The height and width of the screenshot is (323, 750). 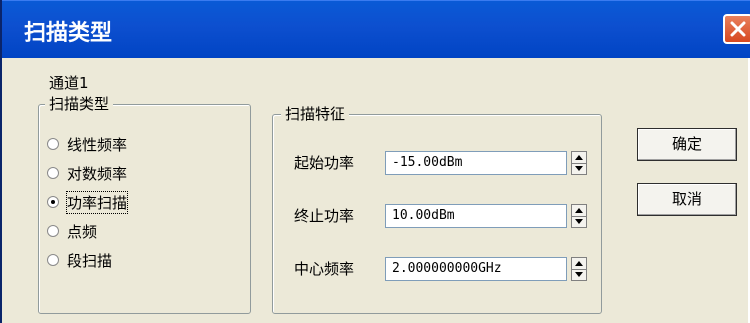 I want to click on radio-label: 线性频率, so click(x=97, y=145).